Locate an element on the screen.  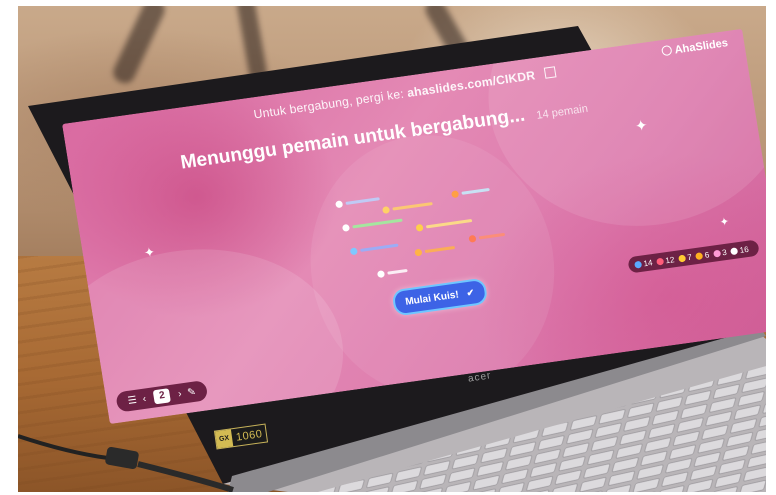
charging-cable is located at coordinates (126, 463).